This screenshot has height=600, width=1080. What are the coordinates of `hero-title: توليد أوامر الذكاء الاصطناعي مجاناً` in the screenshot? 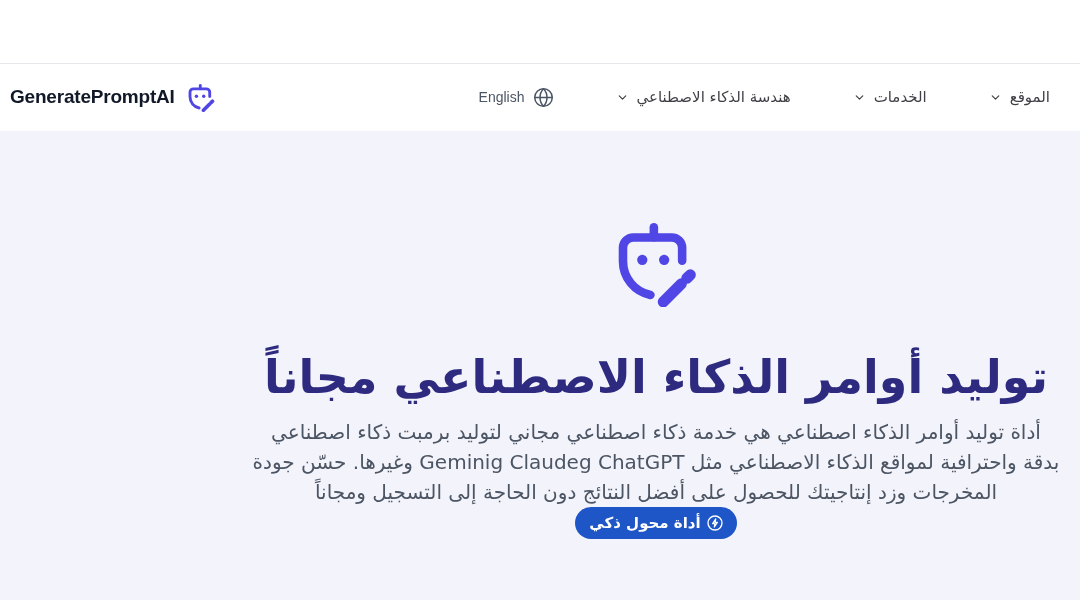 It's located at (656, 377).